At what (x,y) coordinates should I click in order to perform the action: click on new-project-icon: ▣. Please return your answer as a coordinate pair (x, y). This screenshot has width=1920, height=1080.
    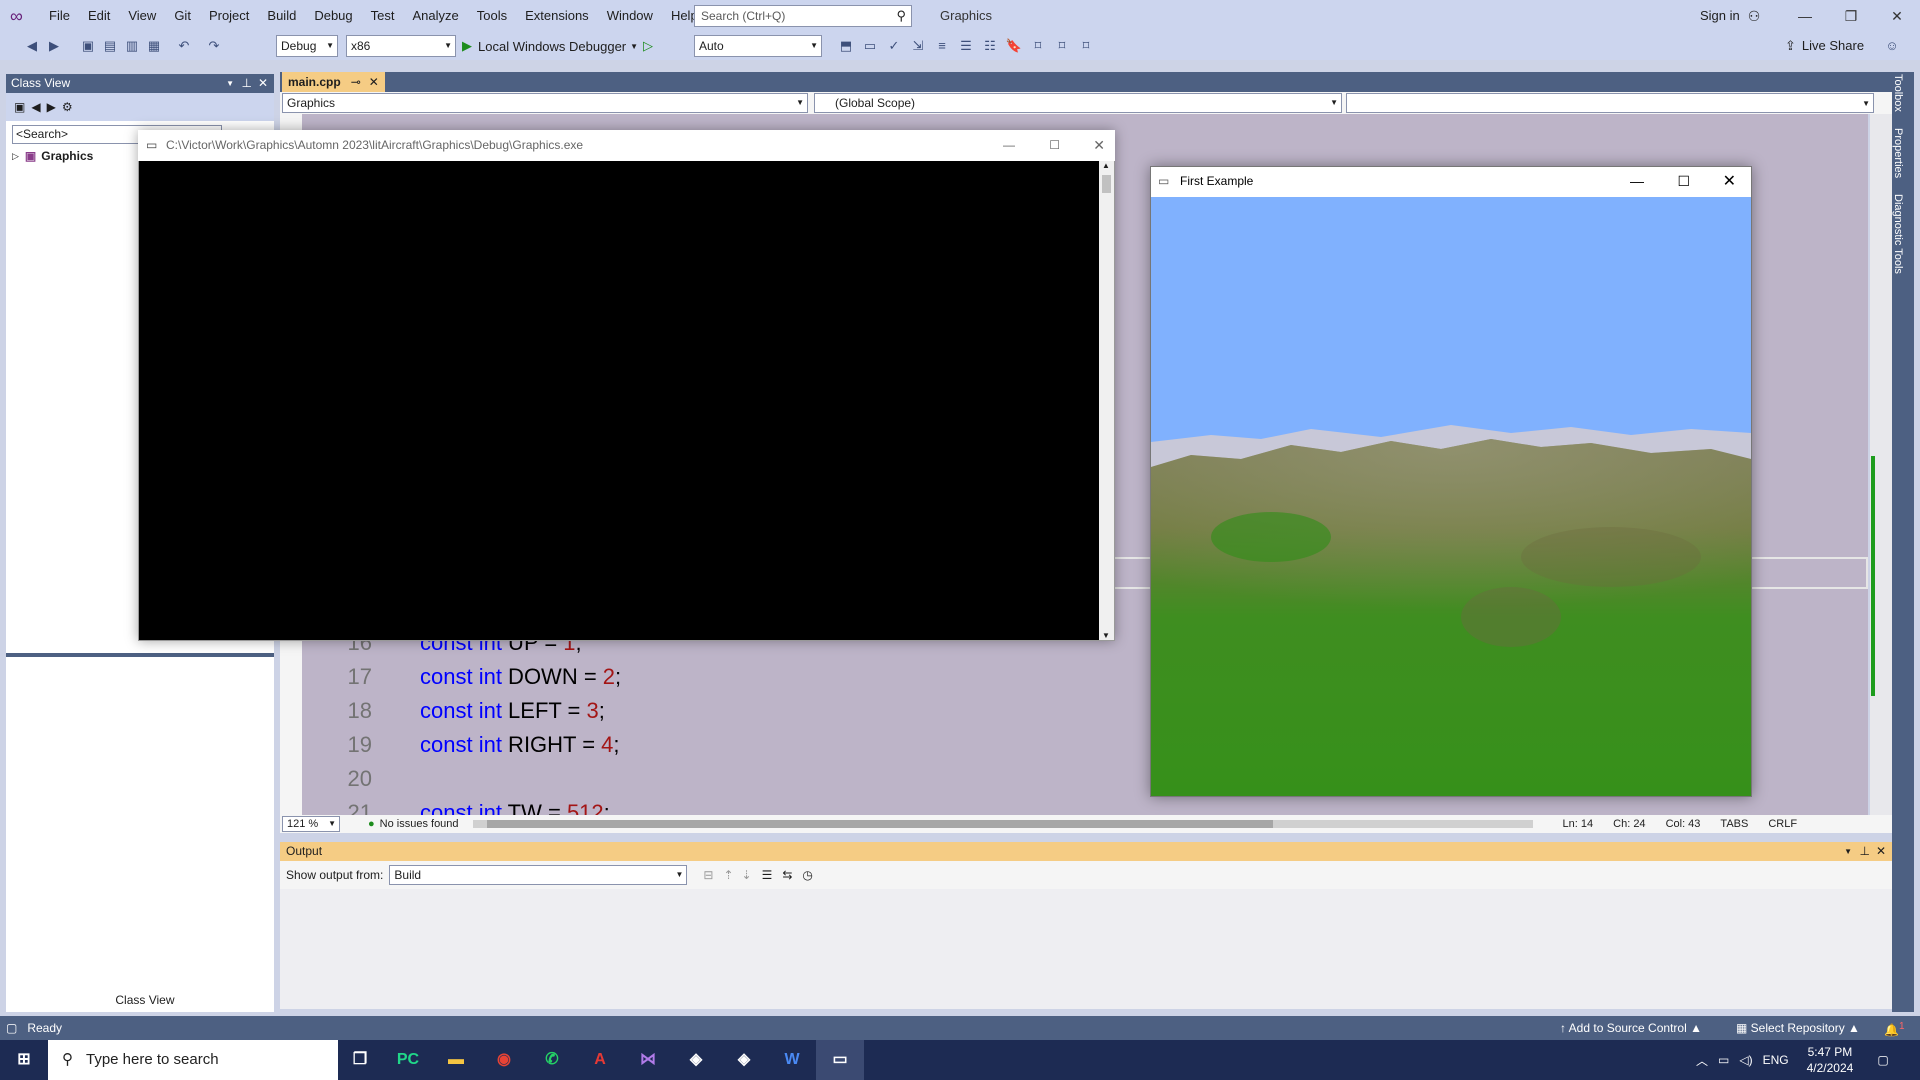
    Looking at the image, I should click on (88, 46).